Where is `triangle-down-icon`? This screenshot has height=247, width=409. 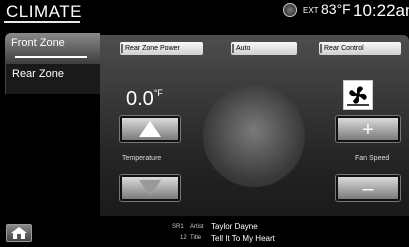
triangle-down-icon is located at coordinates (150, 188).